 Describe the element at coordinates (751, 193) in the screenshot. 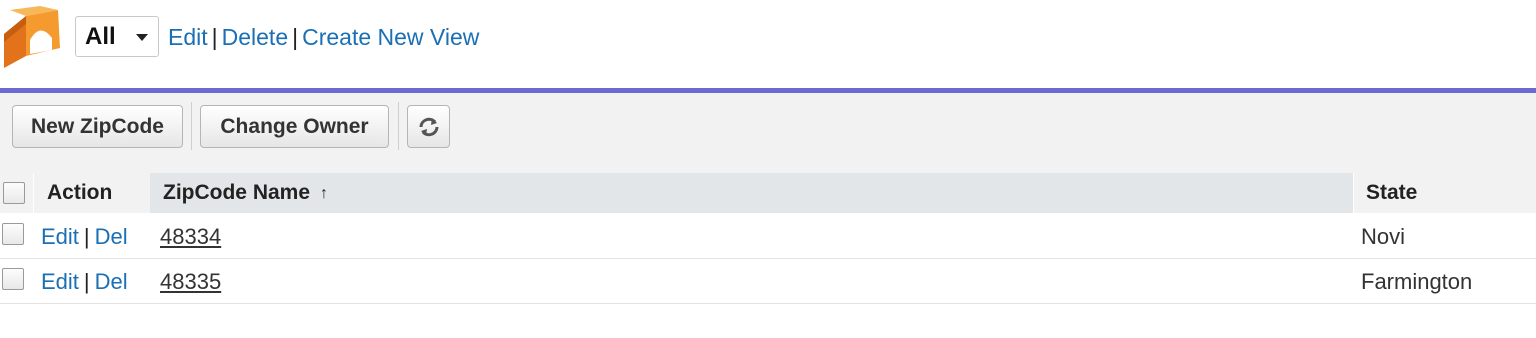

I see `sorted-column-highlight` at that location.